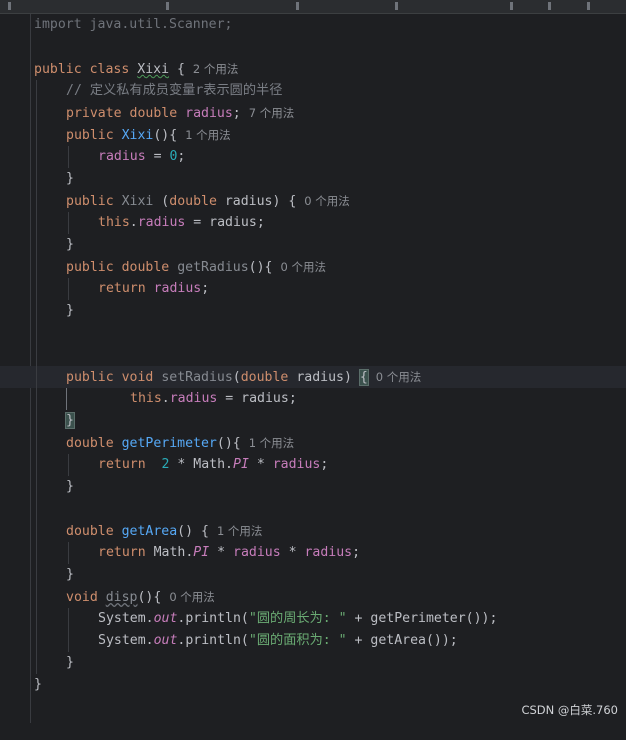 The width and height of the screenshot is (626, 740). I want to click on usage-hint: 2 个用法, so click(215, 69).